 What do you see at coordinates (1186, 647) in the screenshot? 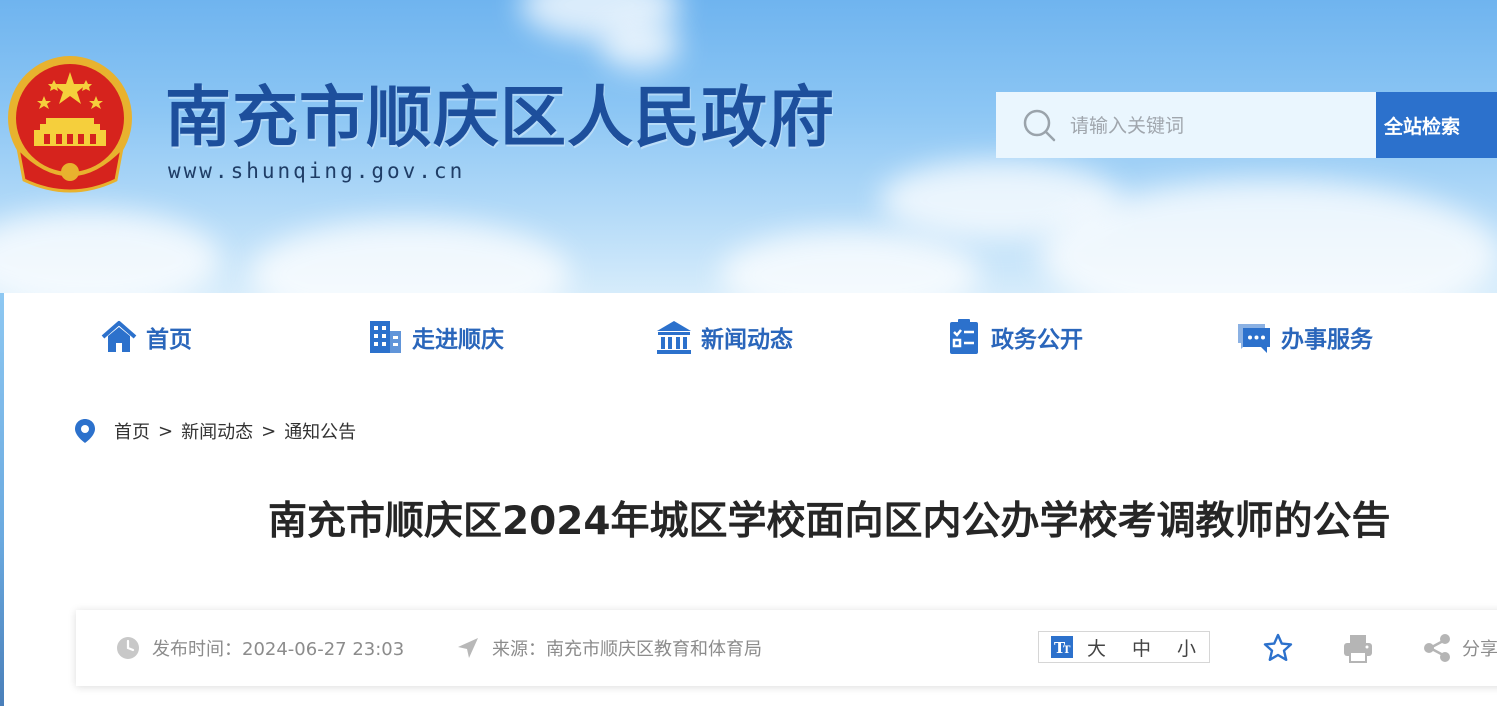
I see `font-size-small: 小` at bounding box center [1186, 647].